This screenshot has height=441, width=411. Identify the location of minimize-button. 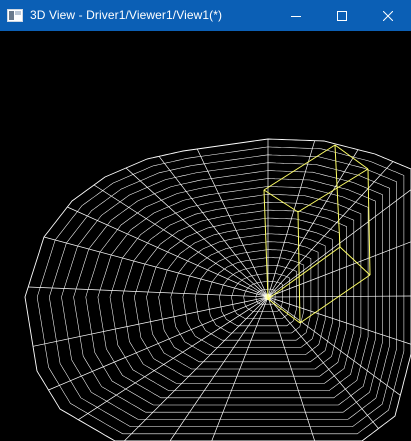
(296, 15).